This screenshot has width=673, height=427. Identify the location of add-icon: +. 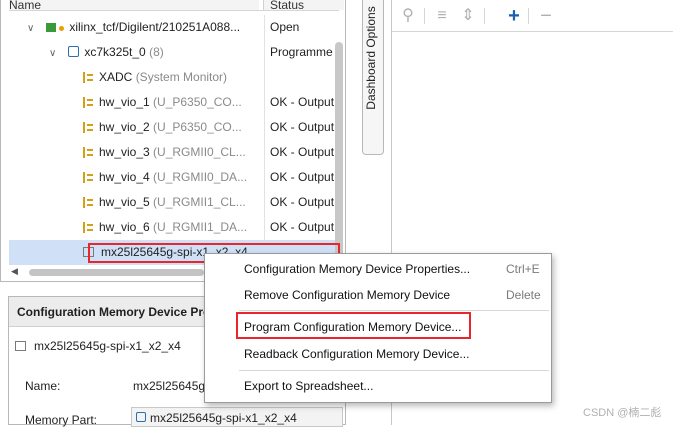
(514, 16).